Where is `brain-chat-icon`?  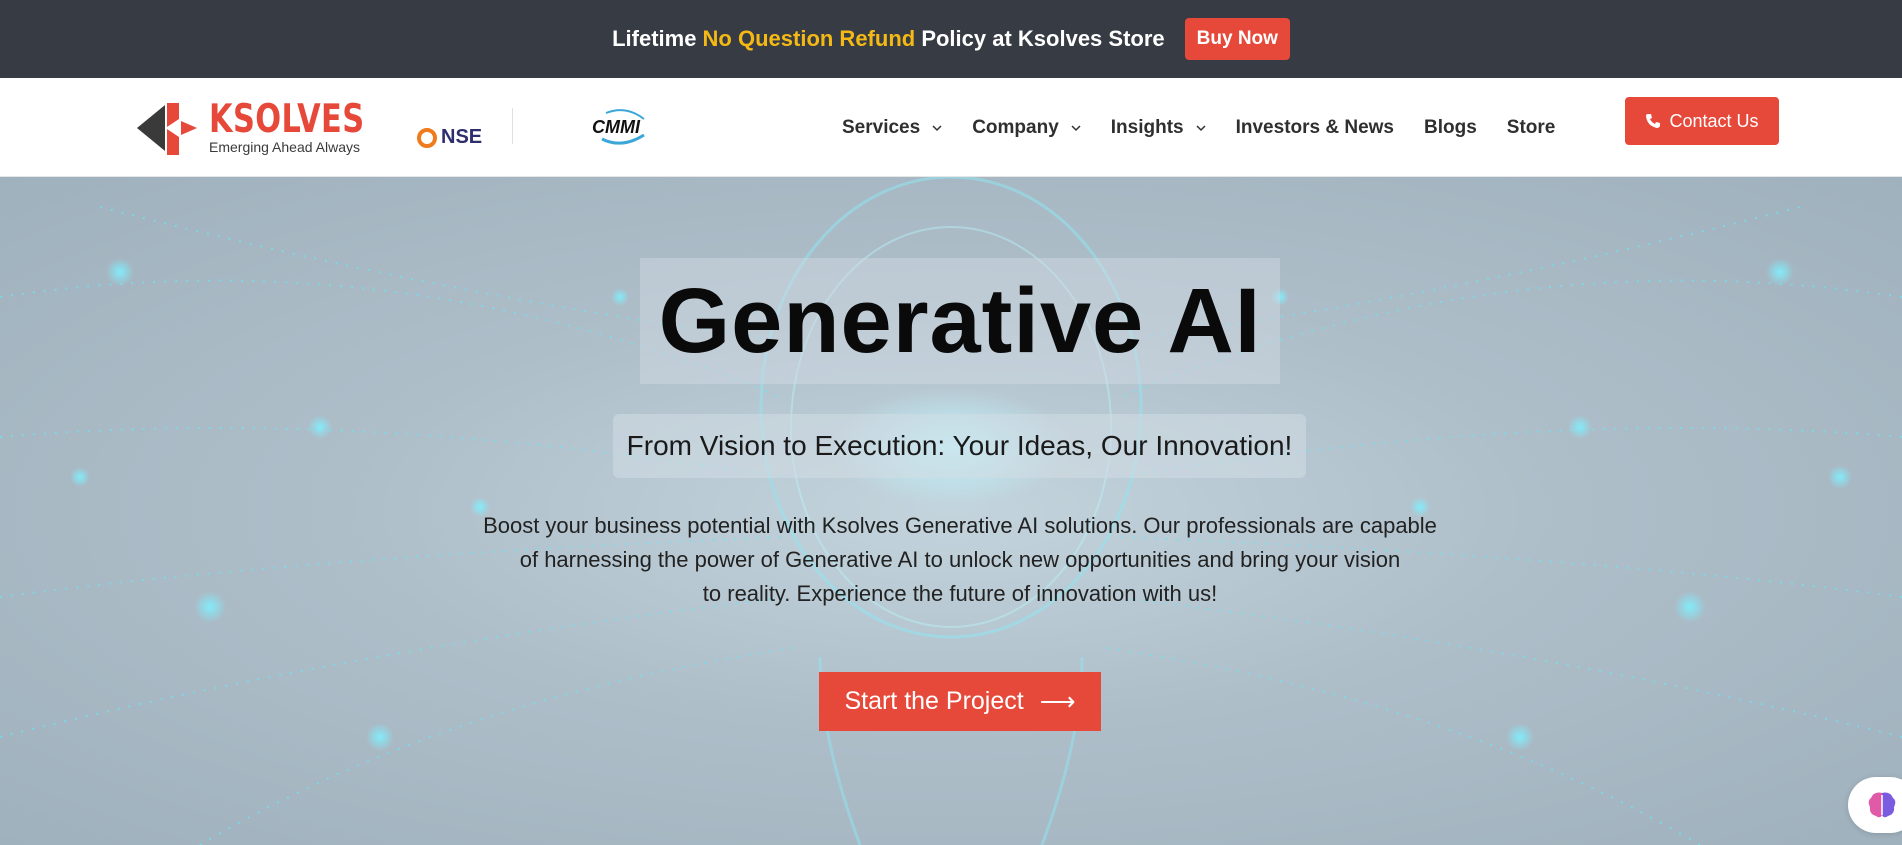
brain-chat-icon is located at coordinates (1882, 805).